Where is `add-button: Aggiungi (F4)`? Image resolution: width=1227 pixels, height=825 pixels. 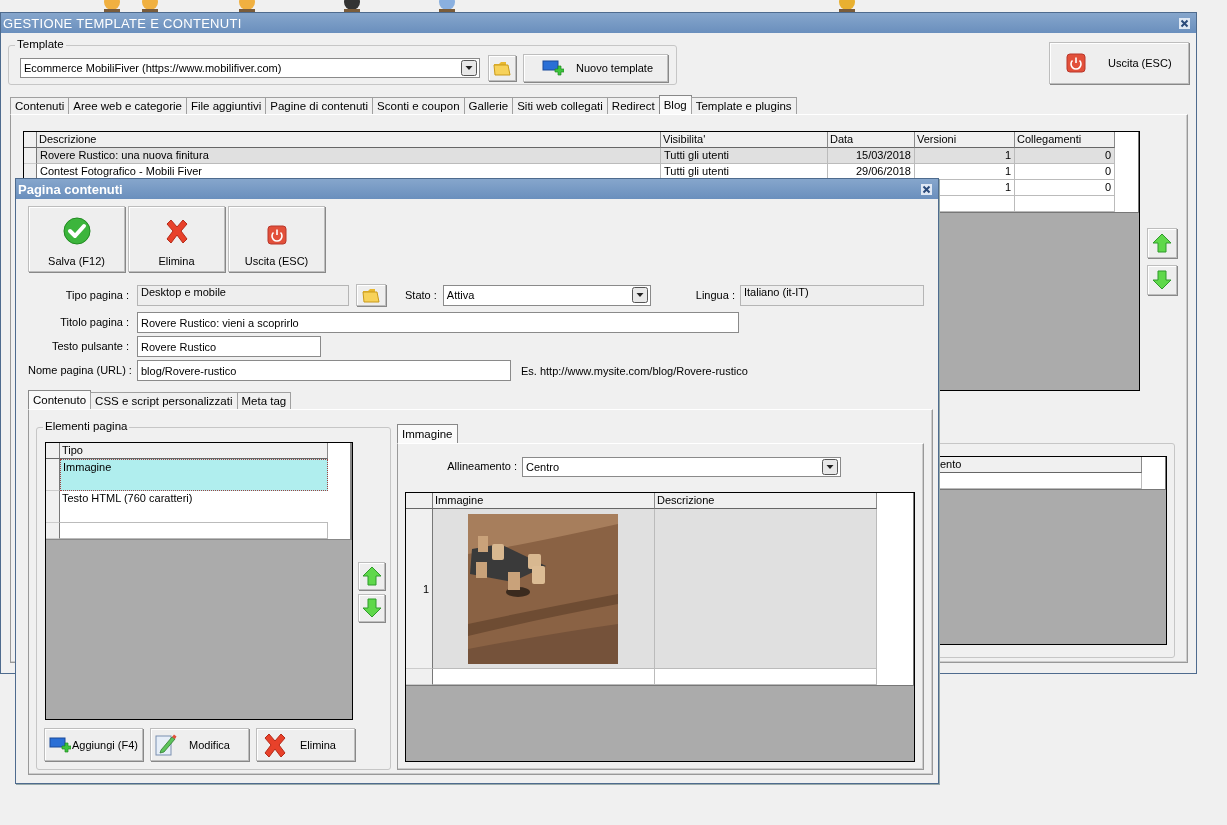
add-button: Aggiungi (F4) is located at coordinates (93, 744).